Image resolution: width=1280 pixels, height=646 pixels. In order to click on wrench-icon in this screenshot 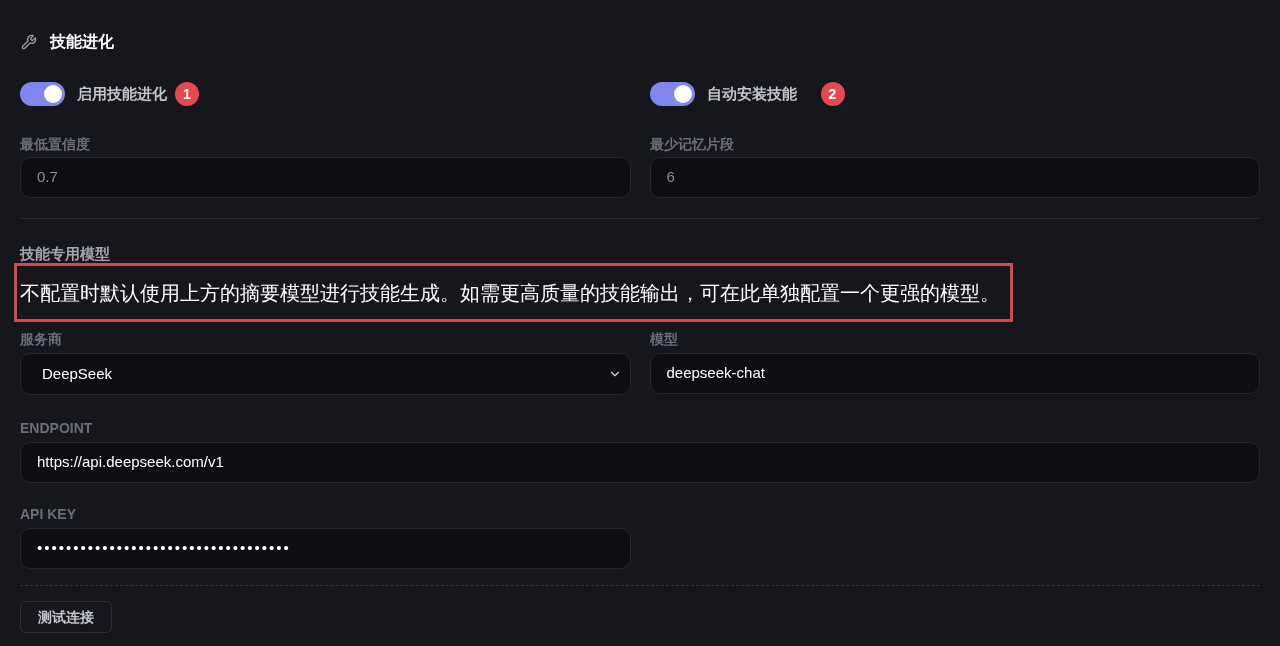, I will do `click(29, 42)`.